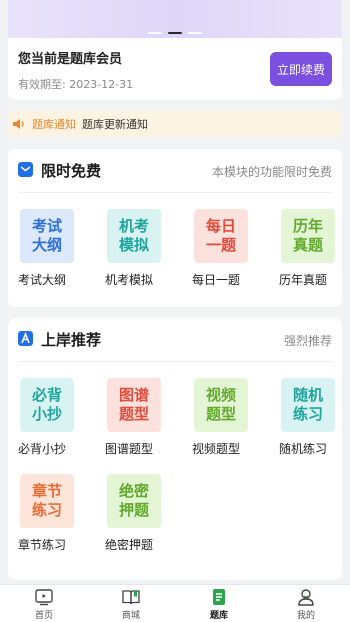 Image resolution: width=350 pixels, height=622 pixels. Describe the element at coordinates (46, 226) in the screenshot. I see `tile-badge-line1: 考试` at that location.